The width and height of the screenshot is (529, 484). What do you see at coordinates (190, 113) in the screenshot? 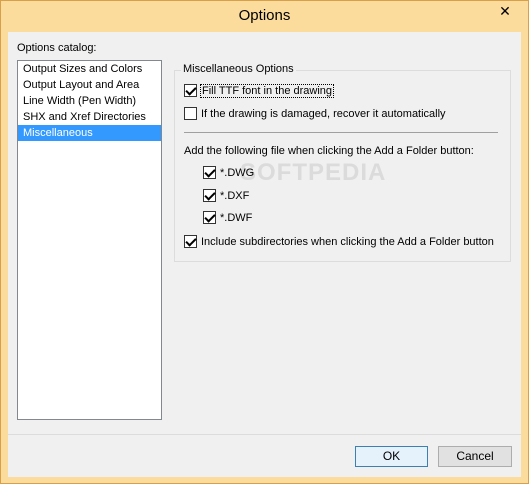
I see `recover-checkbox` at bounding box center [190, 113].